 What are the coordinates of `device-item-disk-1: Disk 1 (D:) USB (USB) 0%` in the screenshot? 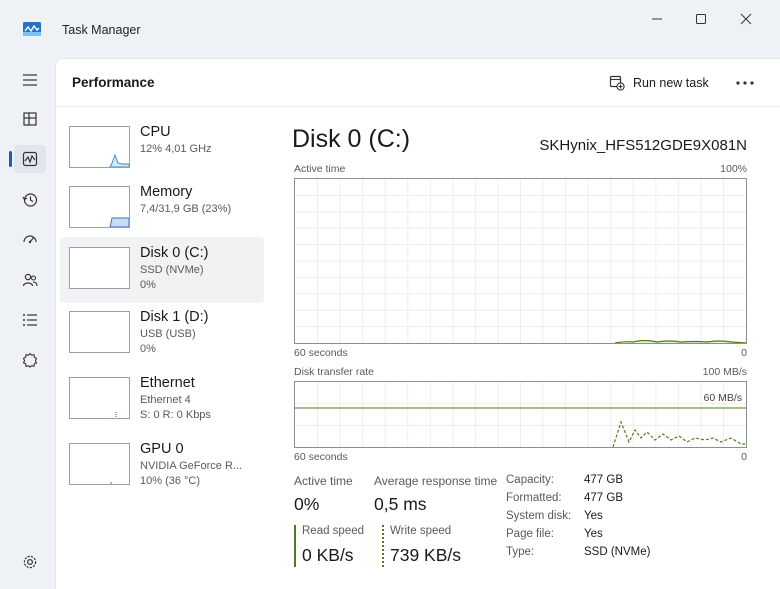 It's located at (162, 336).